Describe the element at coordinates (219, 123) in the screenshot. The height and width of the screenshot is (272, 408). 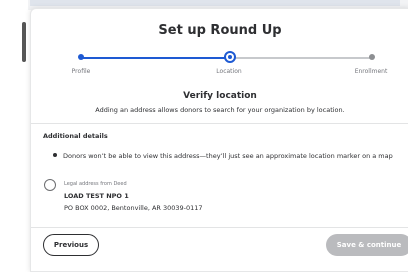
I see `divider` at that location.